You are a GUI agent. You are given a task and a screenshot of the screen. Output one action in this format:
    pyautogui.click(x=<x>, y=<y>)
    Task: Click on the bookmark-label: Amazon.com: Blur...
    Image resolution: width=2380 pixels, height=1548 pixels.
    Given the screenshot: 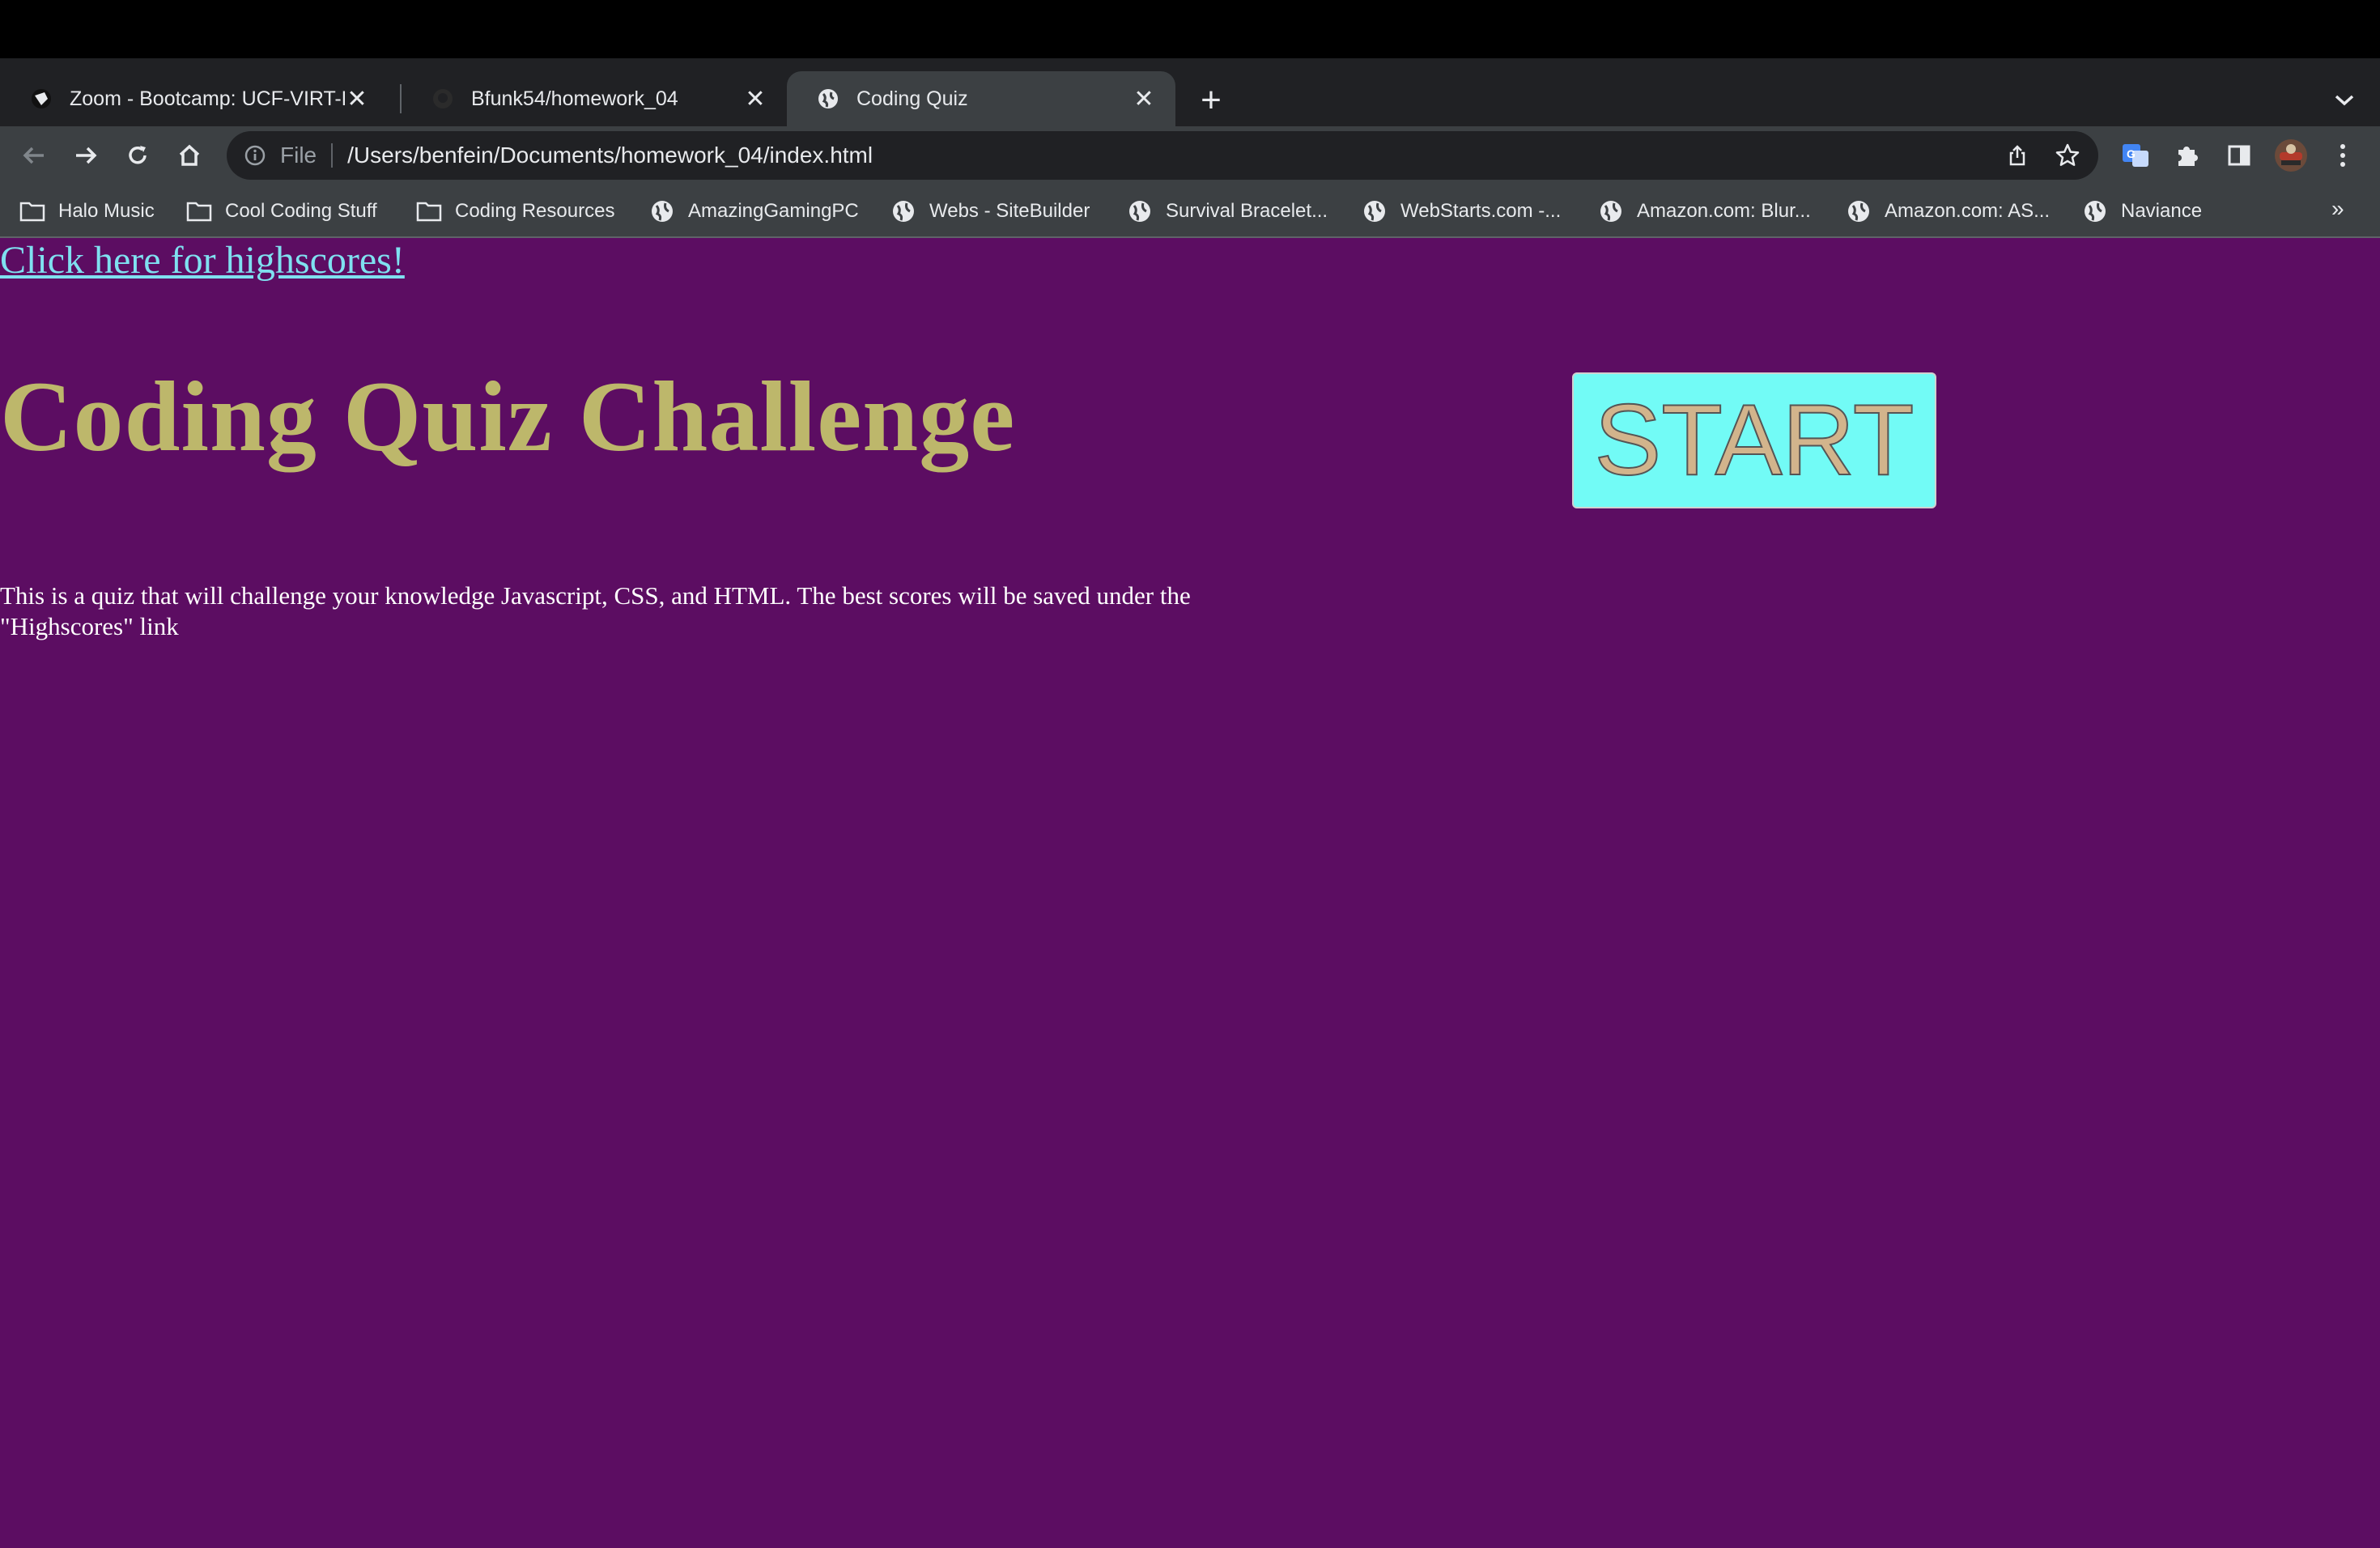 What is the action you would take?
    pyautogui.click(x=1724, y=211)
    